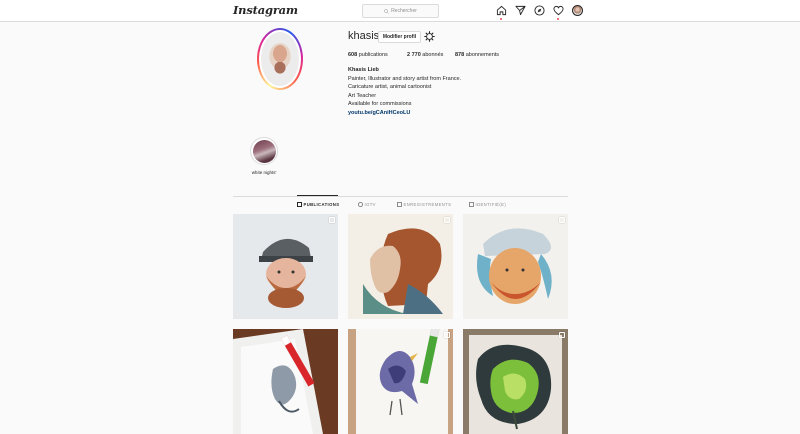 The width and height of the screenshot is (800, 434). What do you see at coordinates (380, 104) in the screenshot?
I see `bio-line: Available for commissions` at bounding box center [380, 104].